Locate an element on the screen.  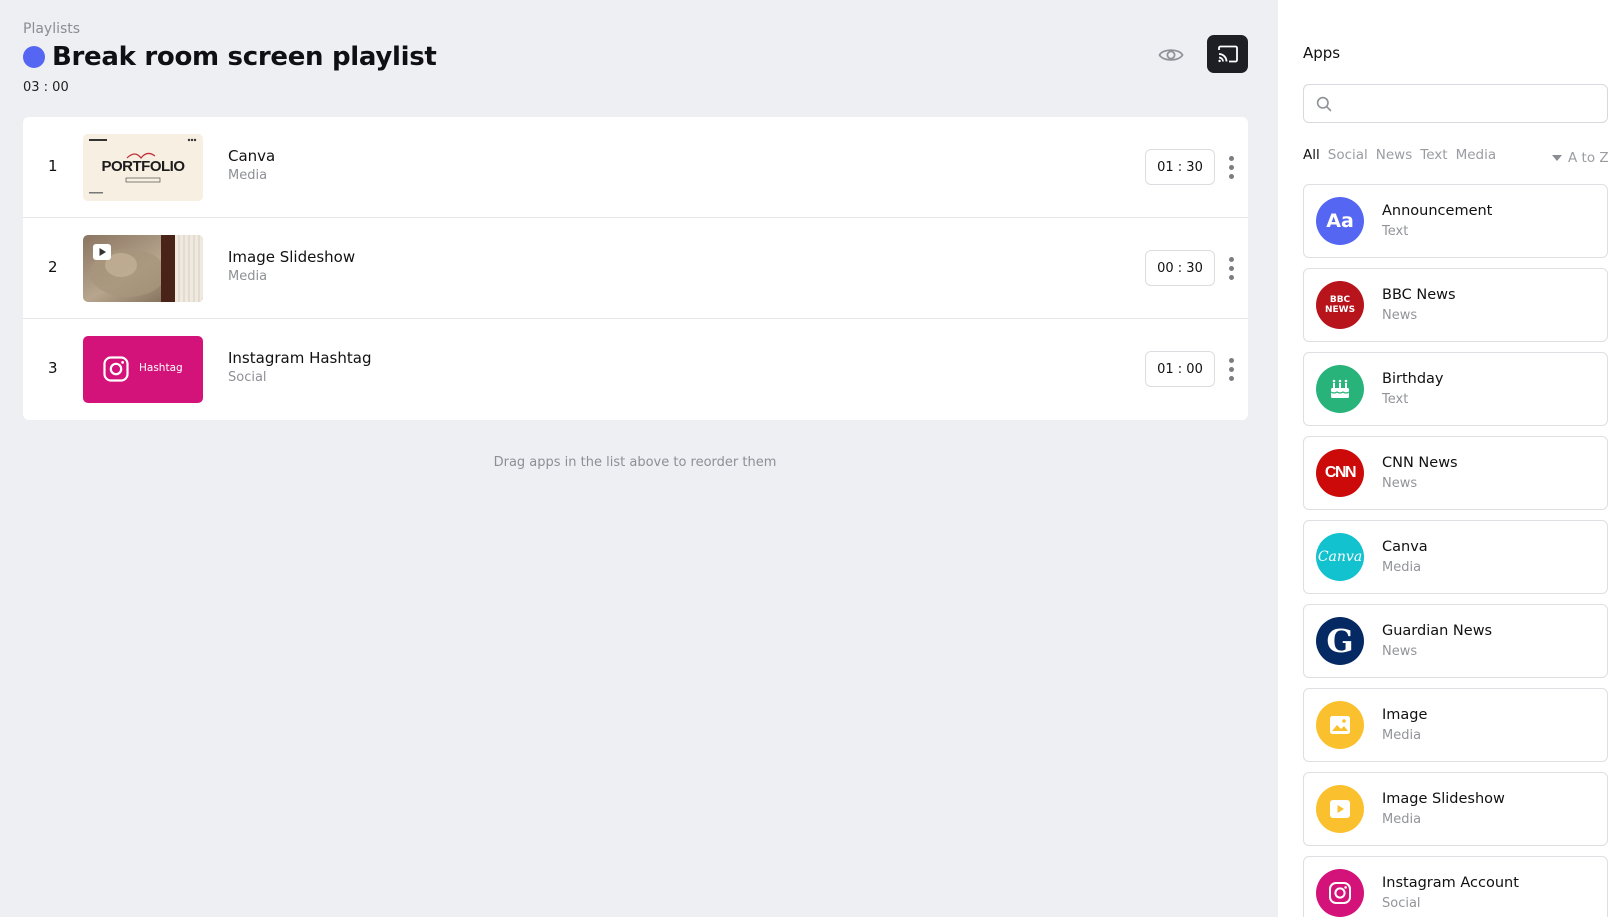
cnn-glyph: CNN is located at coordinates (1340, 472).